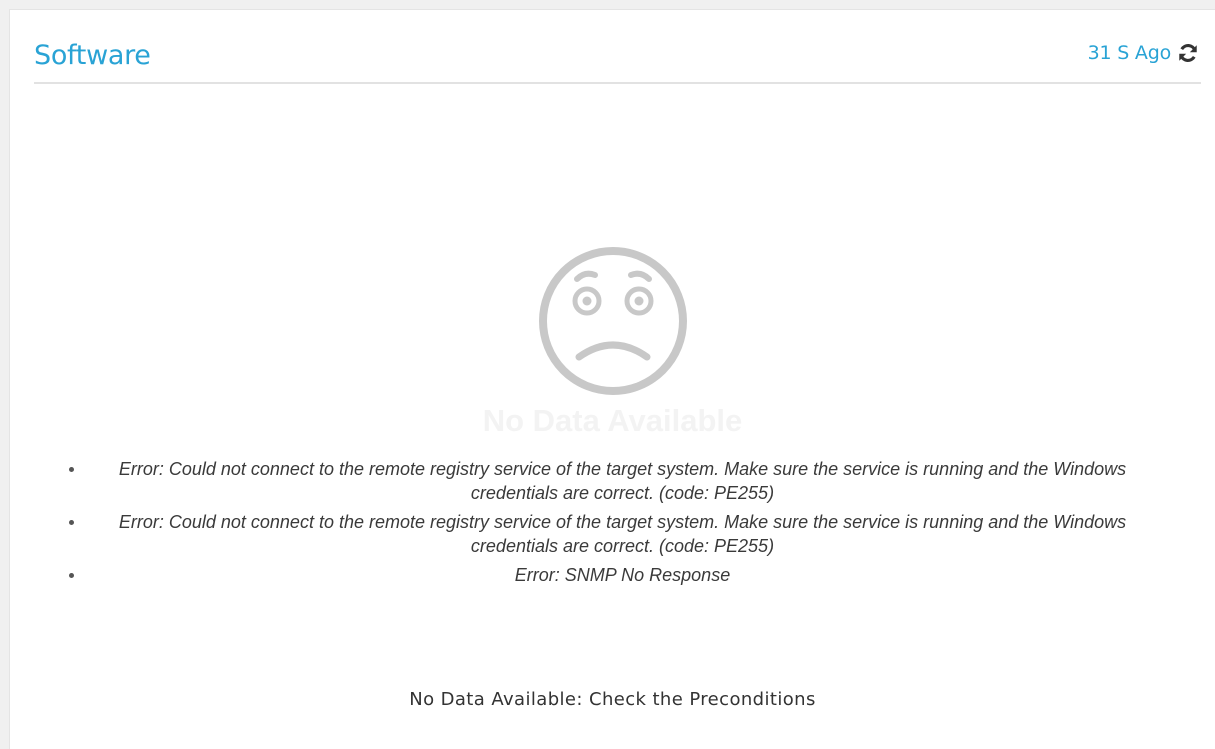  Describe the element at coordinates (622, 575) in the screenshot. I see `error-text: Error: SNMP No Response` at that location.